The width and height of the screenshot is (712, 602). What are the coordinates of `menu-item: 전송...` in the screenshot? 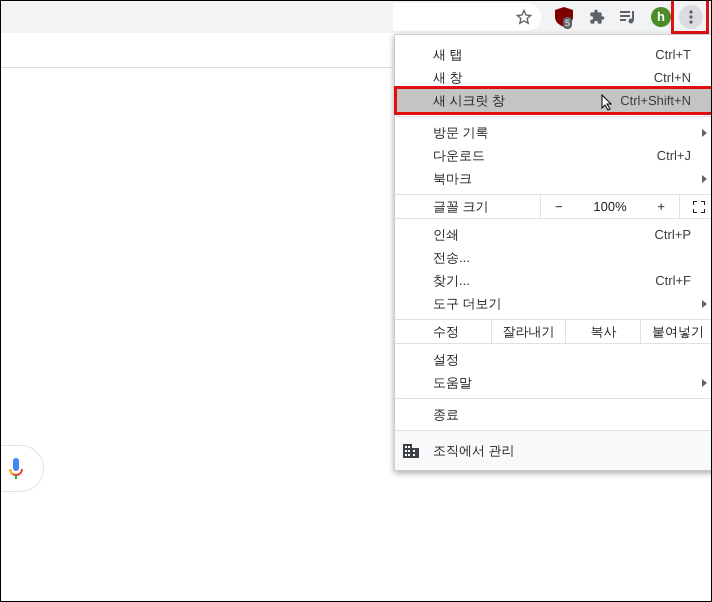 It's located at (553, 257).